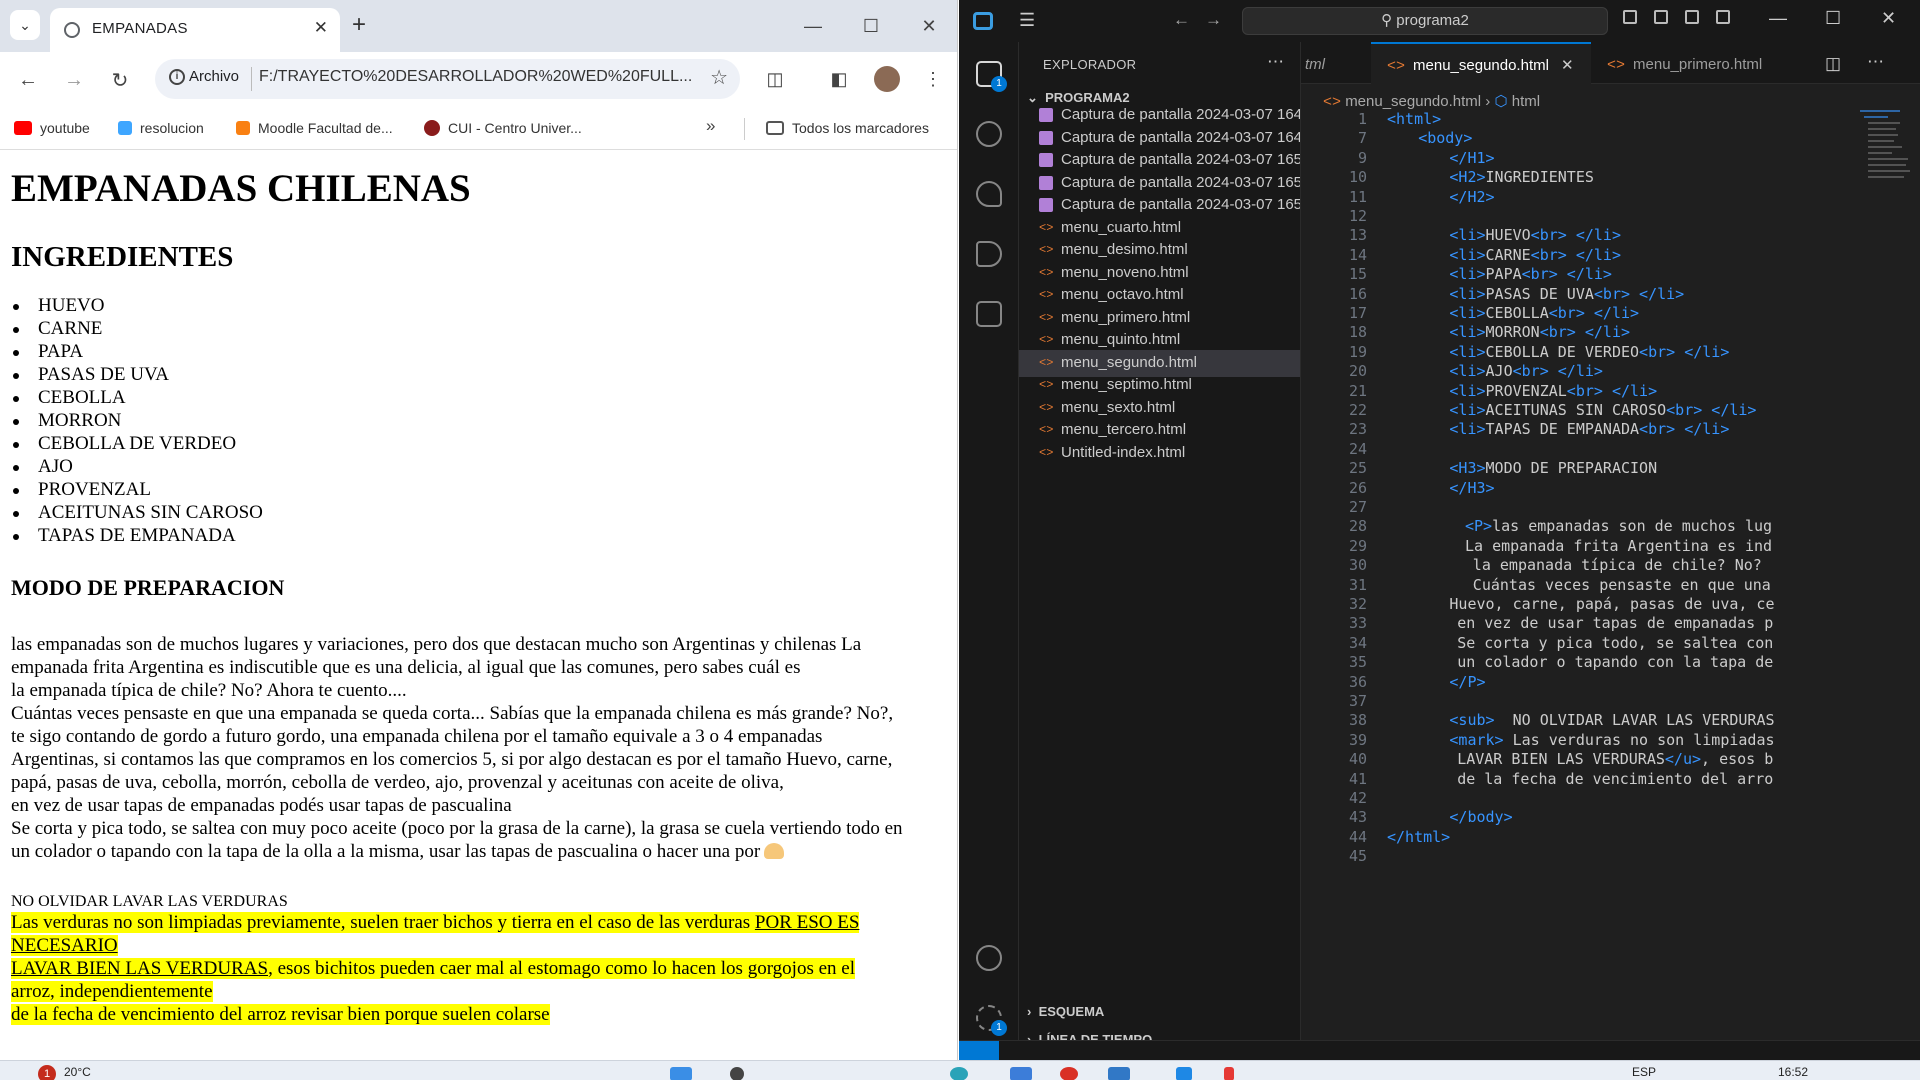  I want to click on code-tag: </html>, so click(1419, 836).